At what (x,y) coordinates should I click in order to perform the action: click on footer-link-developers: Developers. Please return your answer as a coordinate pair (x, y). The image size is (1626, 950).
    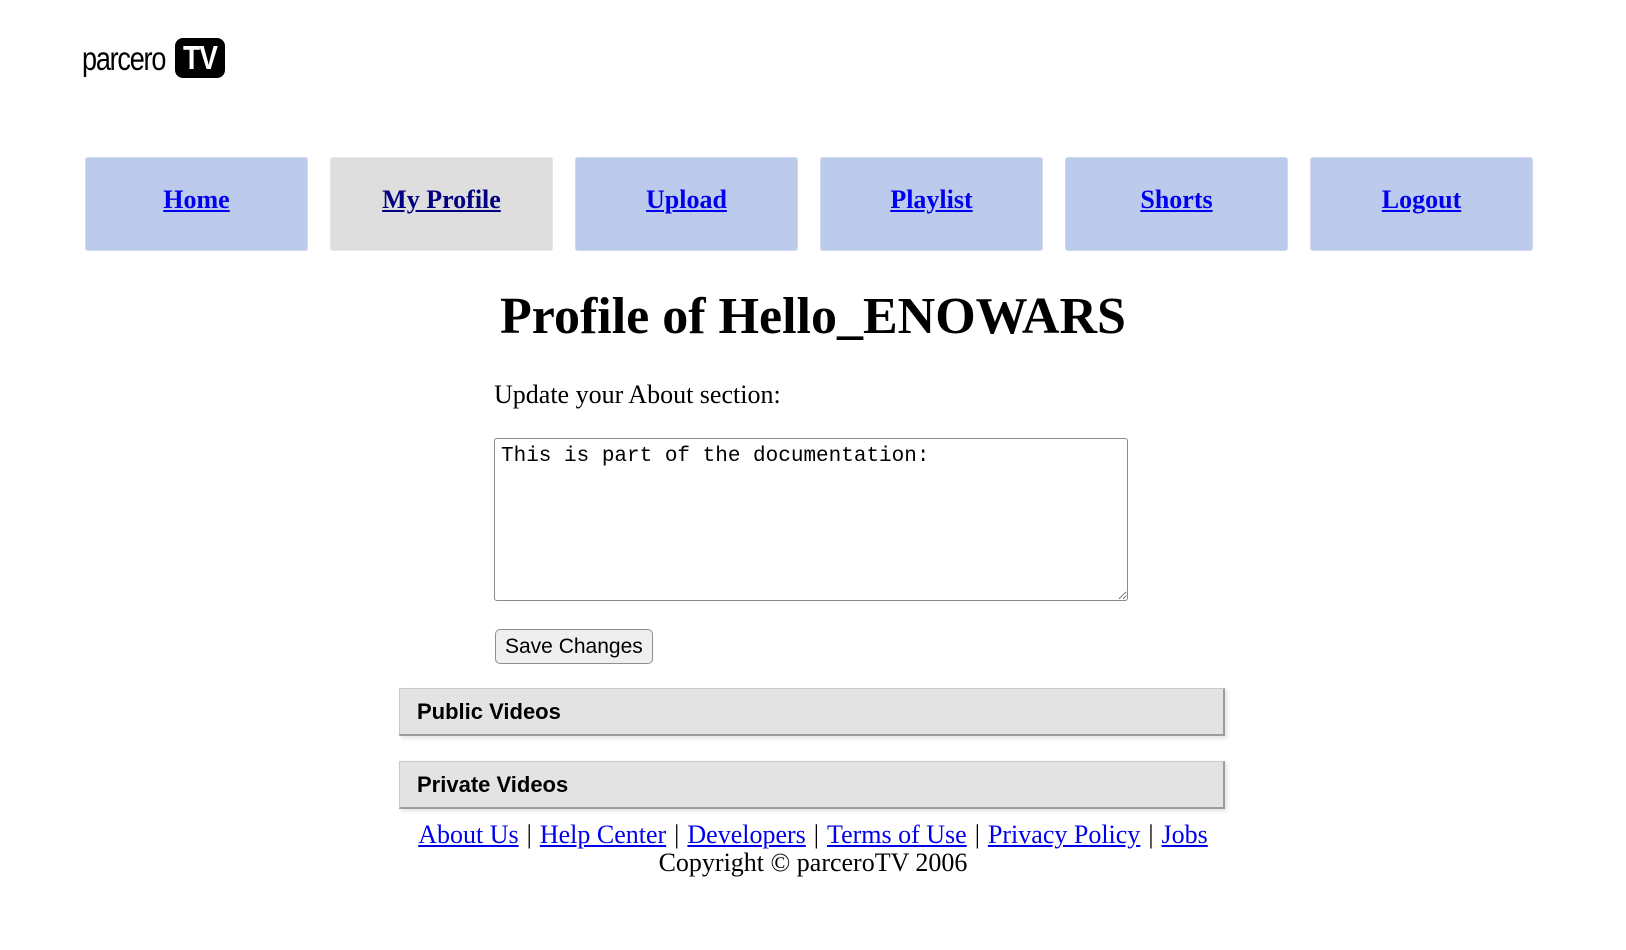
    Looking at the image, I should click on (746, 834).